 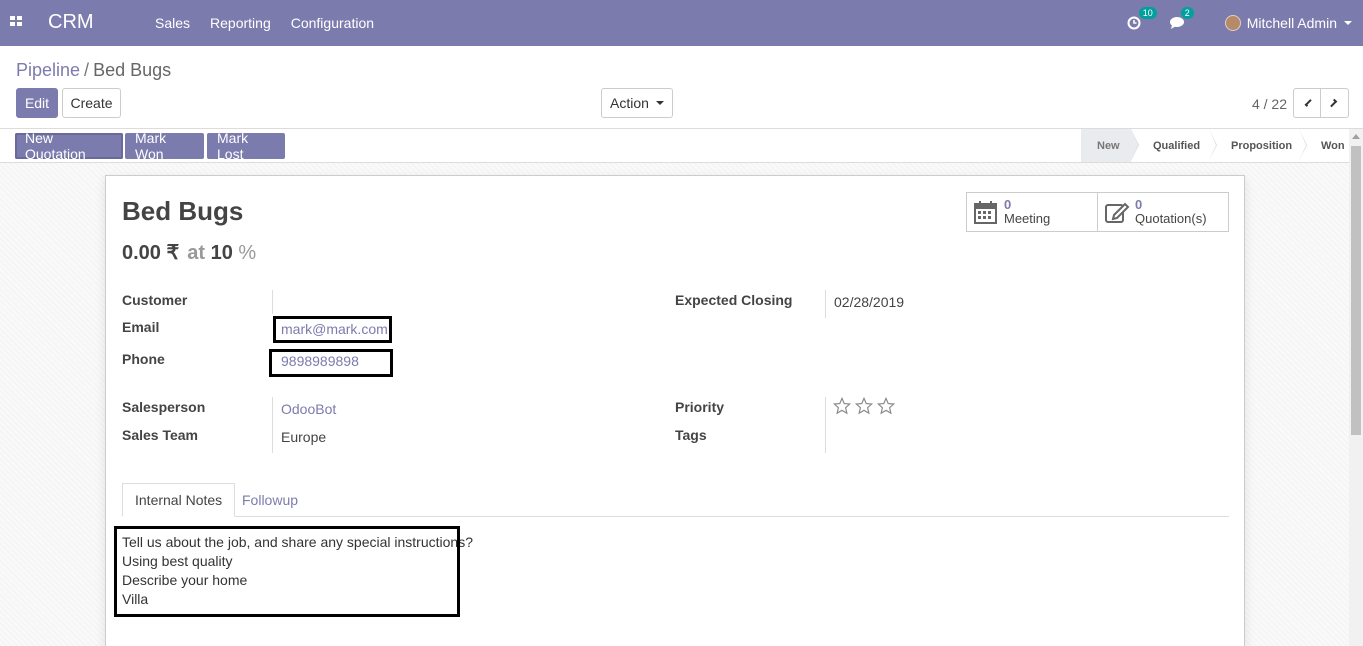 What do you see at coordinates (37, 103) in the screenshot?
I see `edit-button: Edit` at bounding box center [37, 103].